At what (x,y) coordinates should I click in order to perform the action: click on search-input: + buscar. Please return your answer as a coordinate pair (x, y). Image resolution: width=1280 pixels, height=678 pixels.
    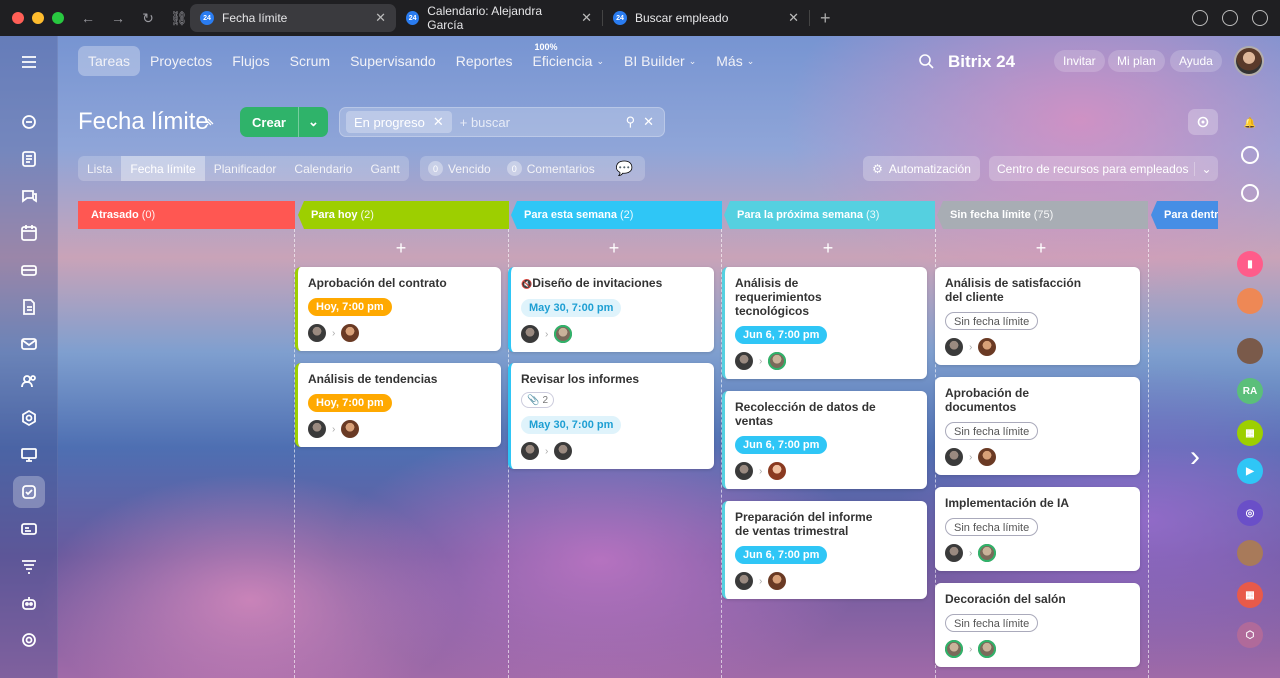
    Looking at the image, I should click on (485, 122).